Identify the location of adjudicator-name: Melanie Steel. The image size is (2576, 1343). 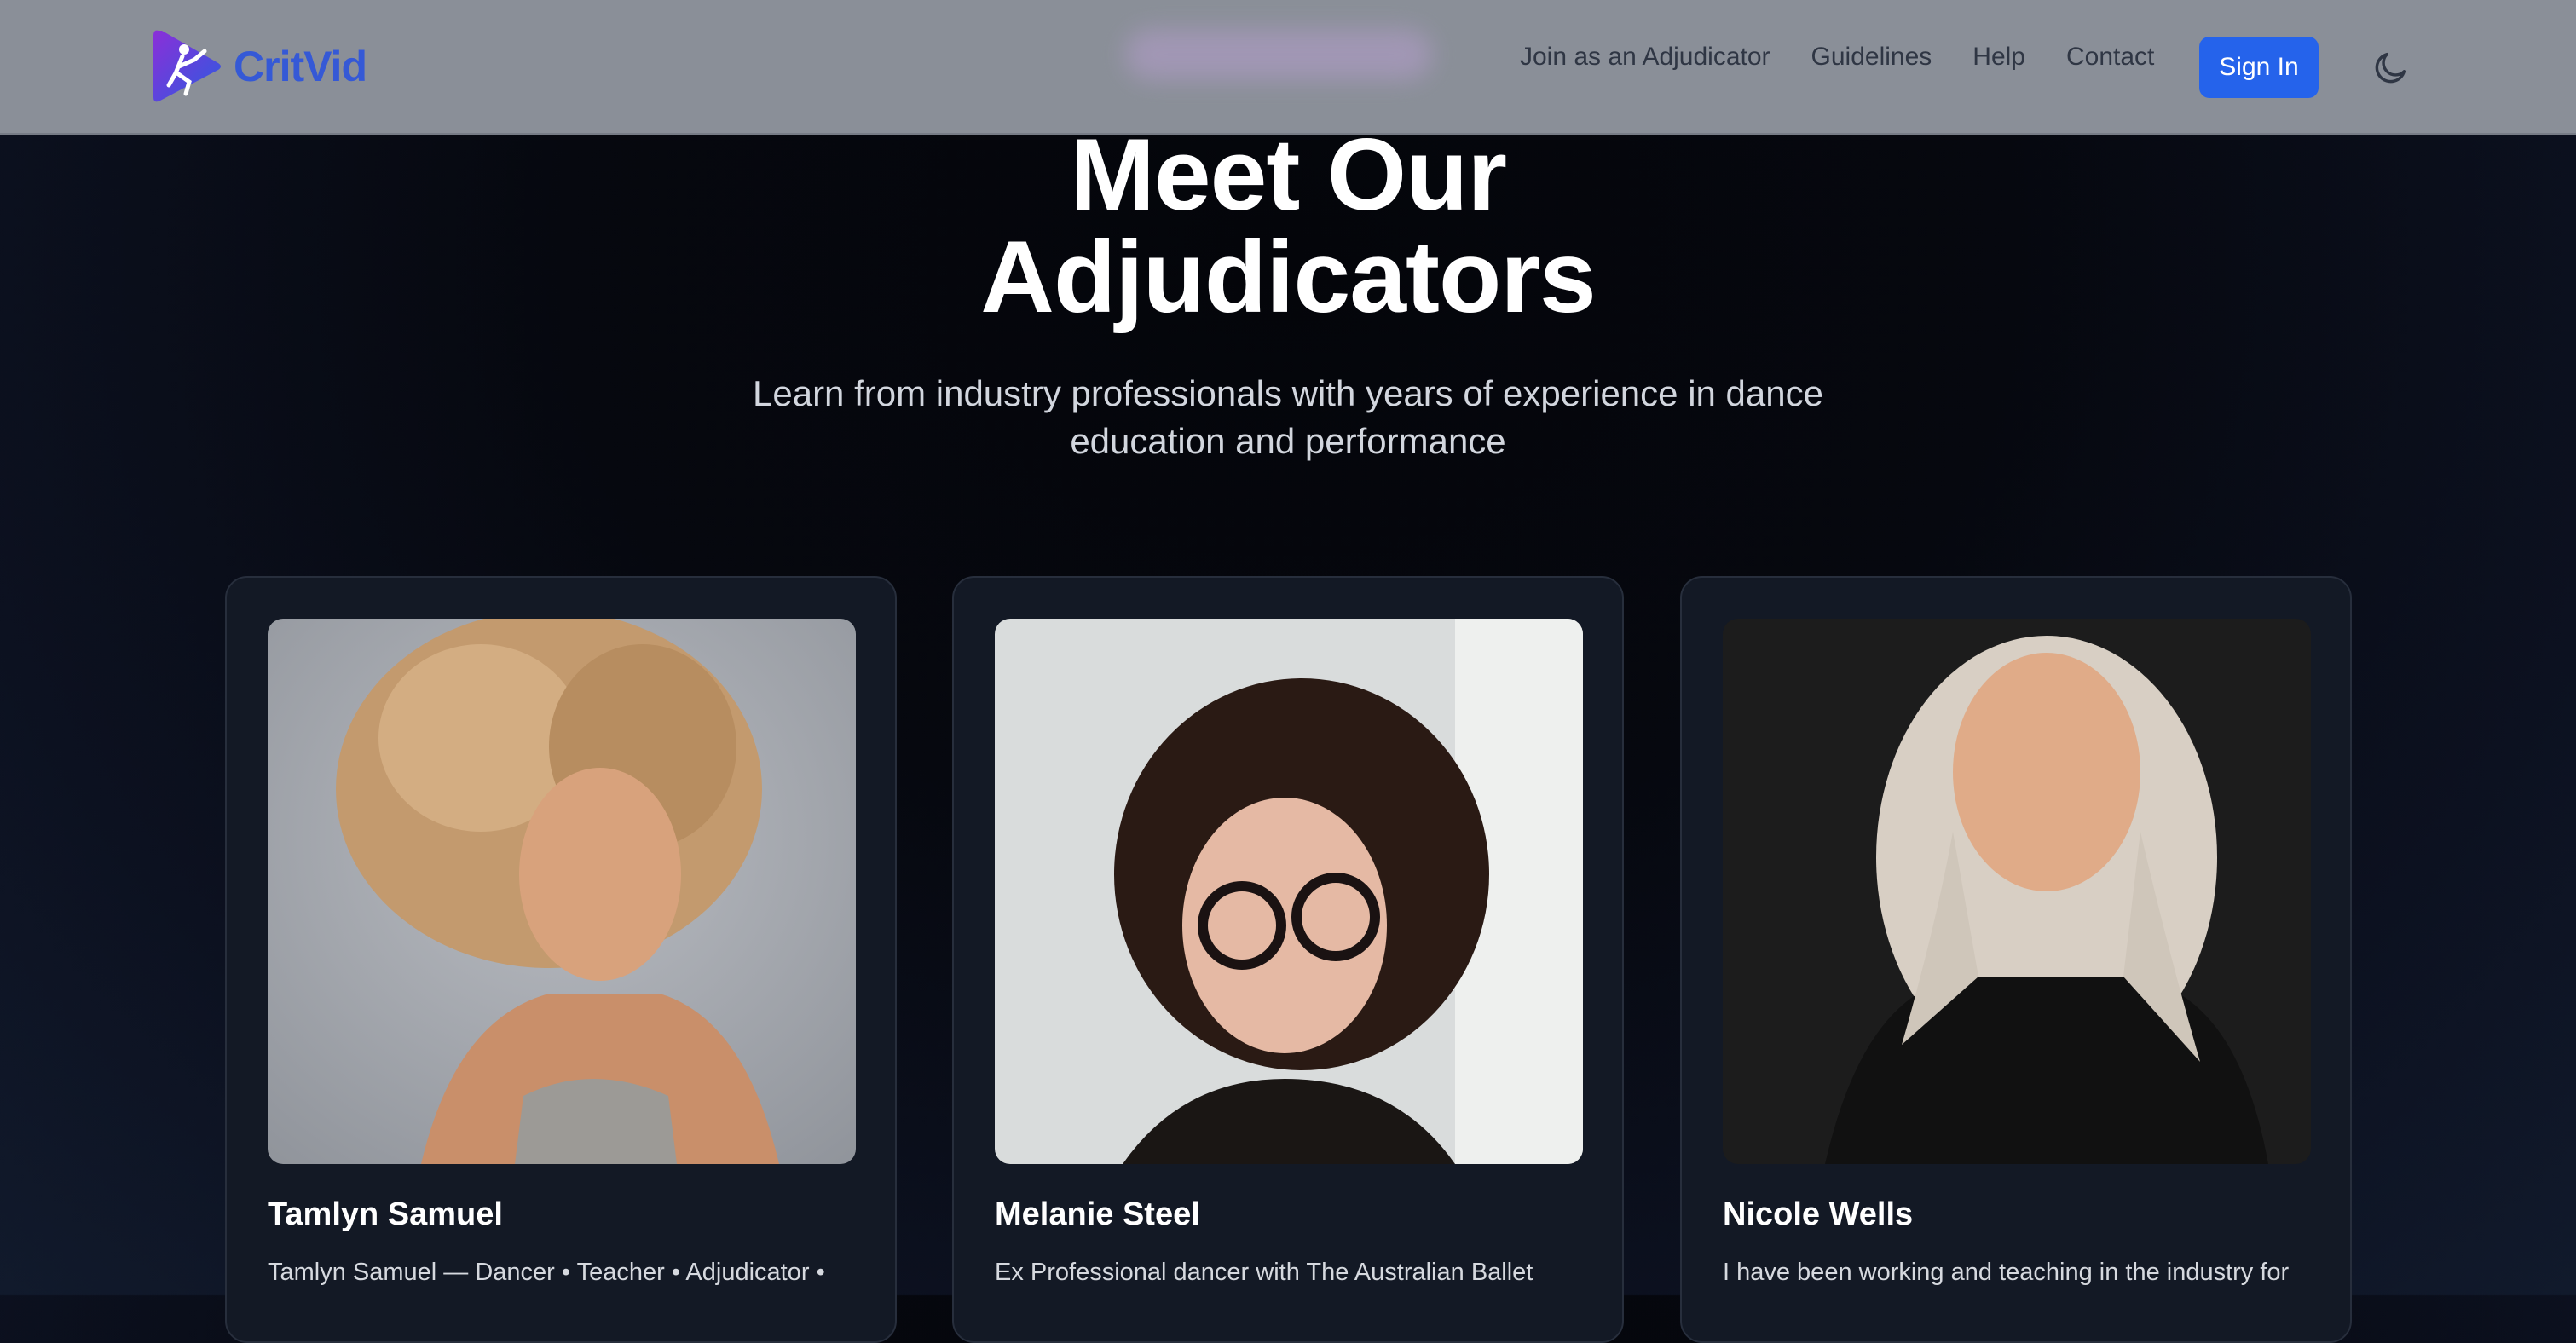
(1097, 1214).